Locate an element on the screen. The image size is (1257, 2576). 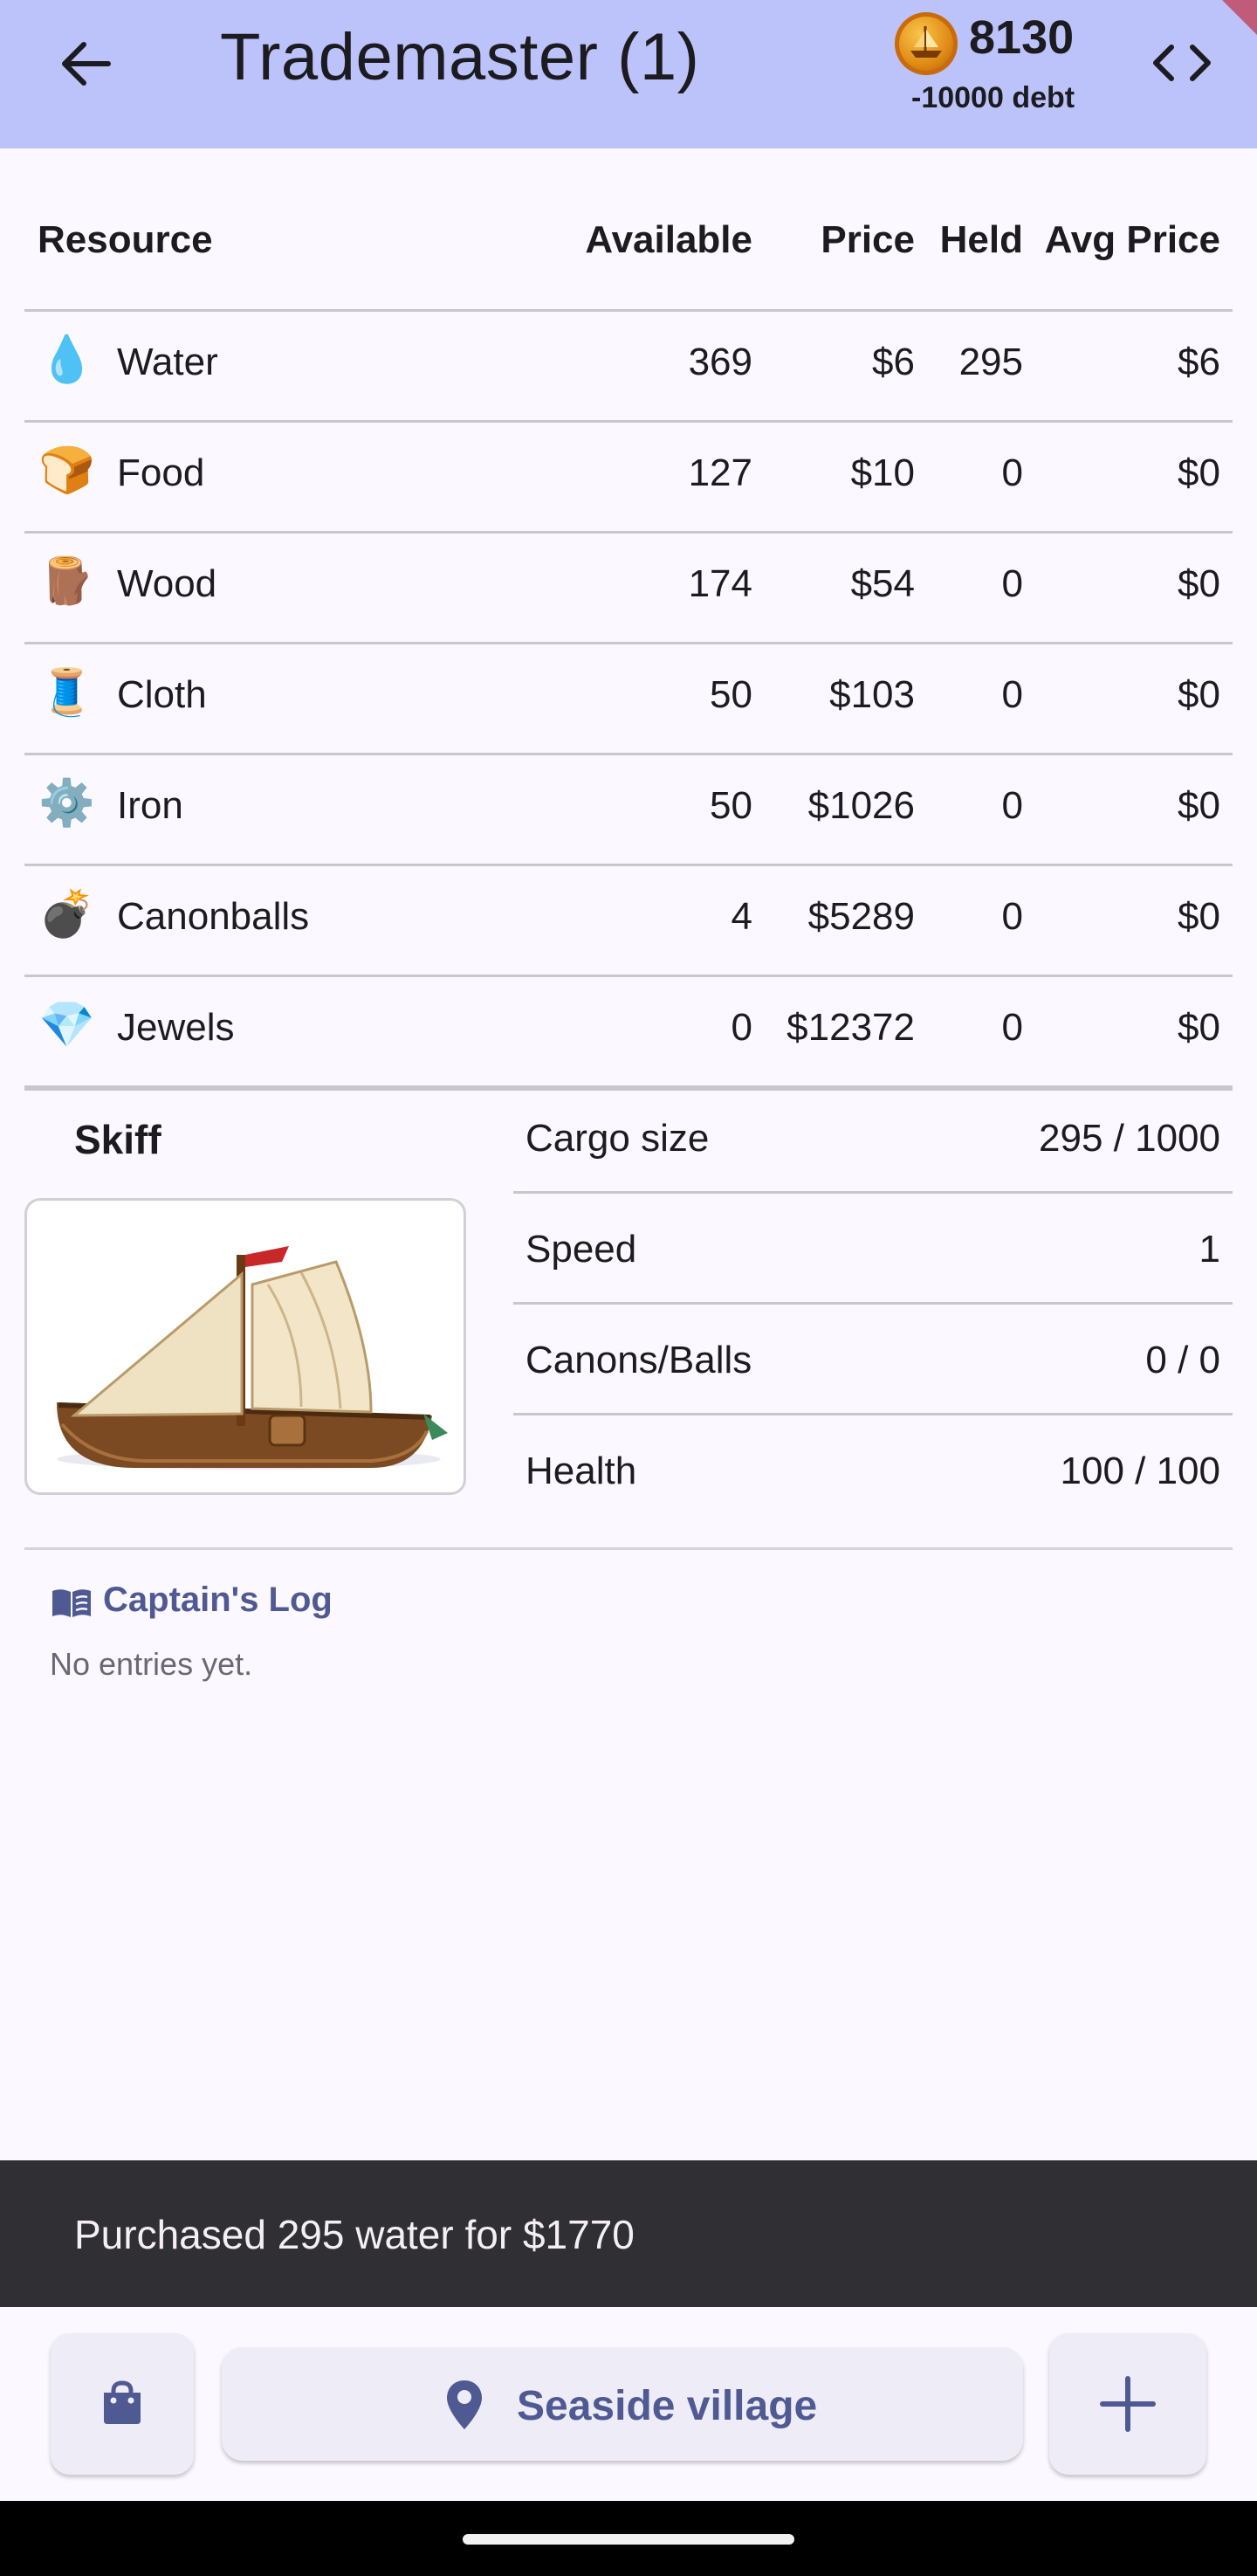
resource-row-iron: ⚙️ Iron 50 $1026 0 $0 is located at coordinates (628, 810).